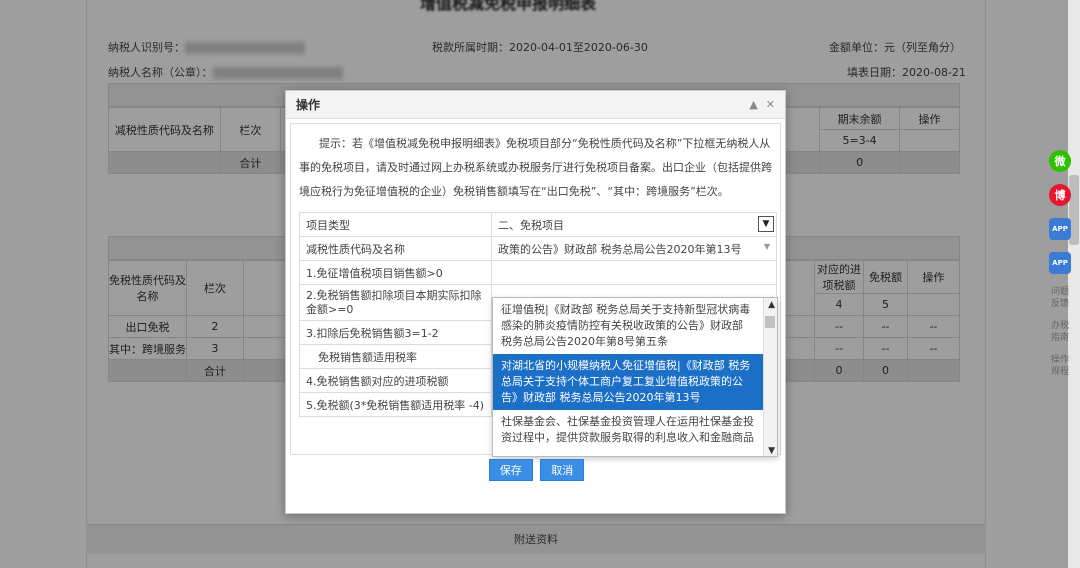  What do you see at coordinates (634, 248) in the screenshot?
I see `exempt-code-select: 政策的公告》财政部 税务总局公告2020年第13号 ▼` at bounding box center [634, 248].